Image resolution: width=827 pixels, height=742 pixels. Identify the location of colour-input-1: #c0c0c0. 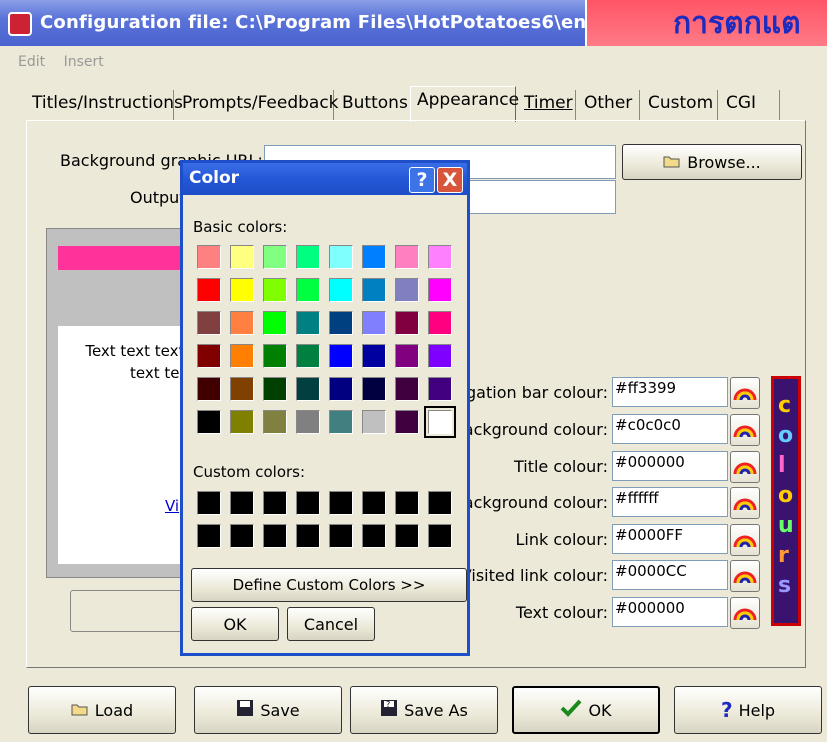
(670, 429).